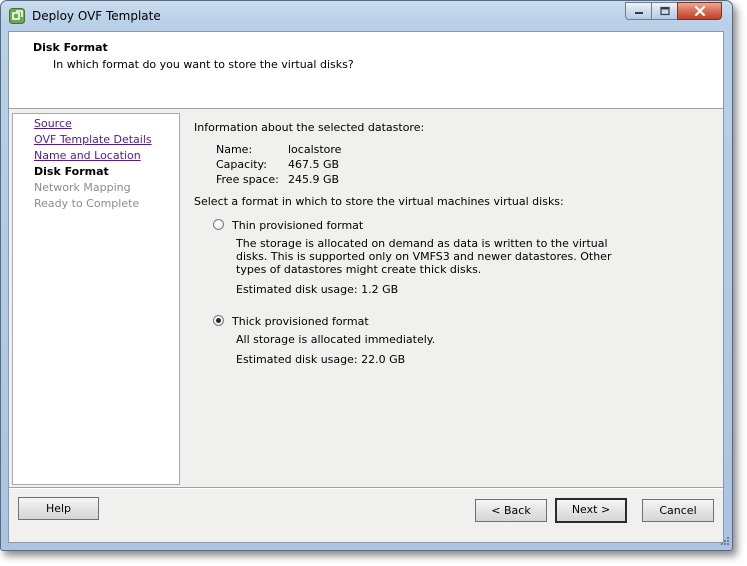 This screenshot has width=747, height=566. I want to click on page-title: Disk Format, so click(70, 47).